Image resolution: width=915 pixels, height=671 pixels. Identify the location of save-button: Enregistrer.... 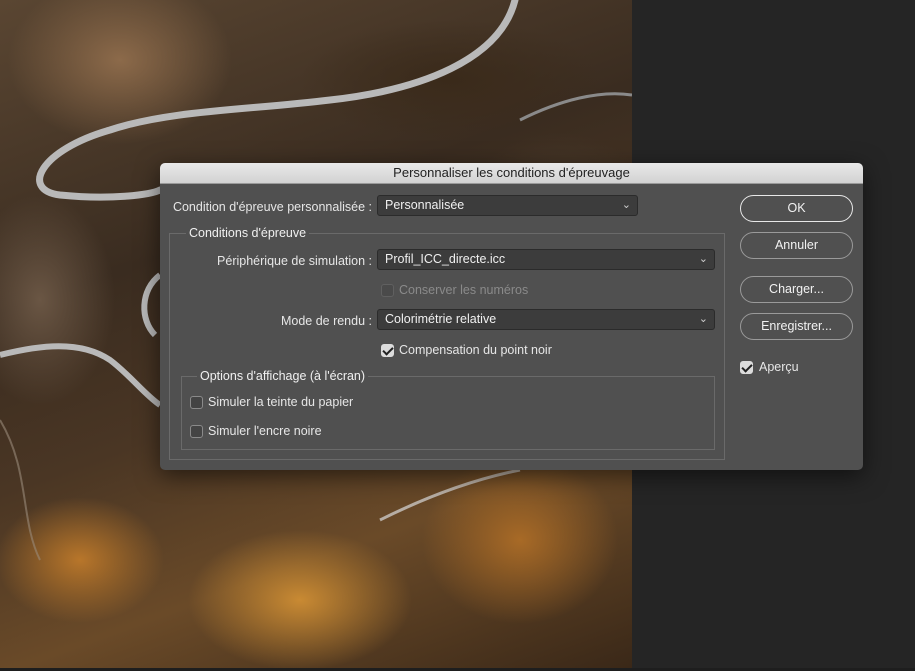
(796, 326).